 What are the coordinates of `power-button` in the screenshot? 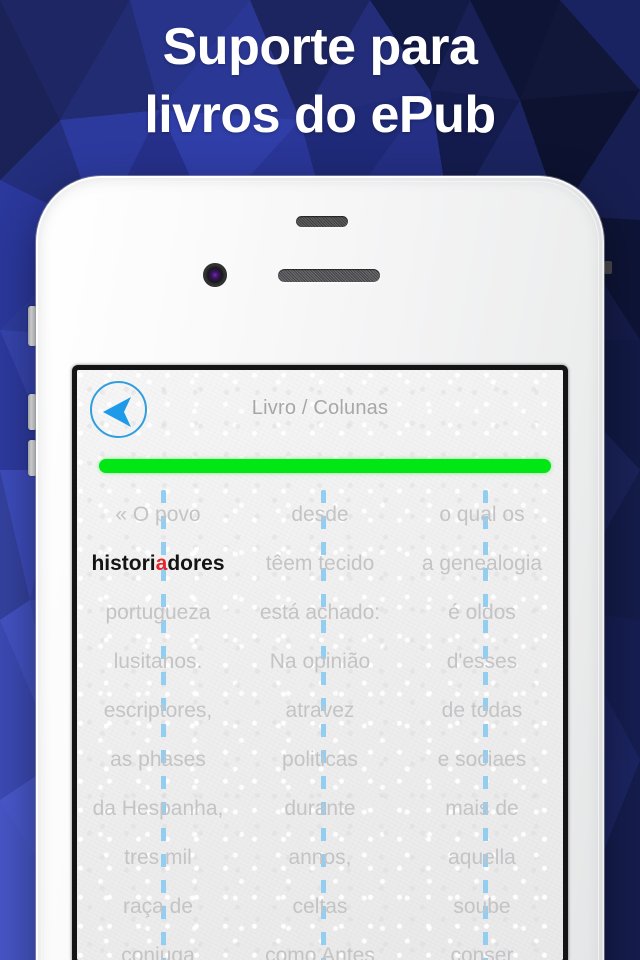 It's located at (608, 267).